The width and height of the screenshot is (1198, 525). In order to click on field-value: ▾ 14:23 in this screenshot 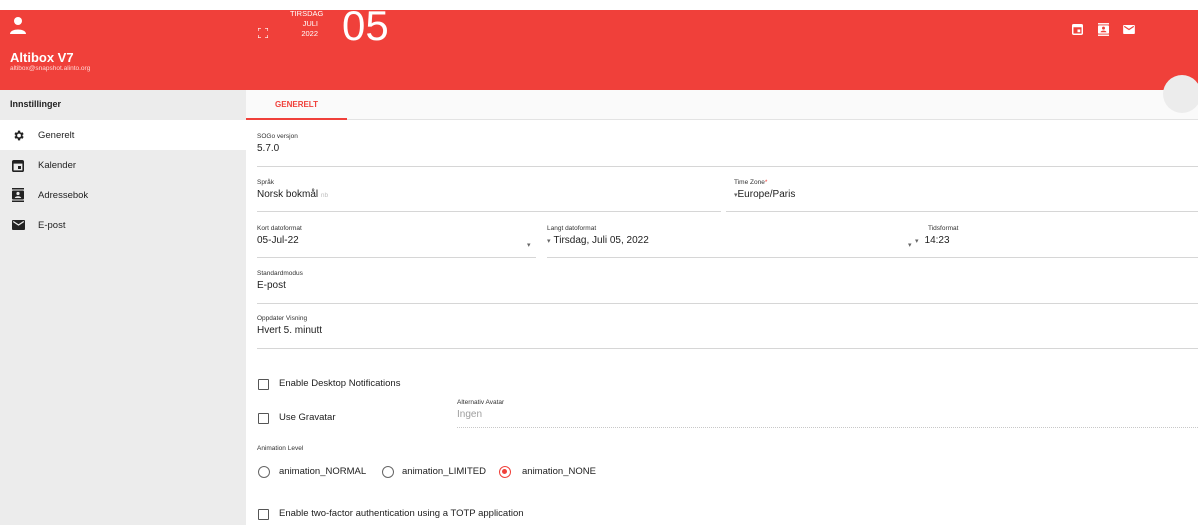, I will do `click(936, 240)`.